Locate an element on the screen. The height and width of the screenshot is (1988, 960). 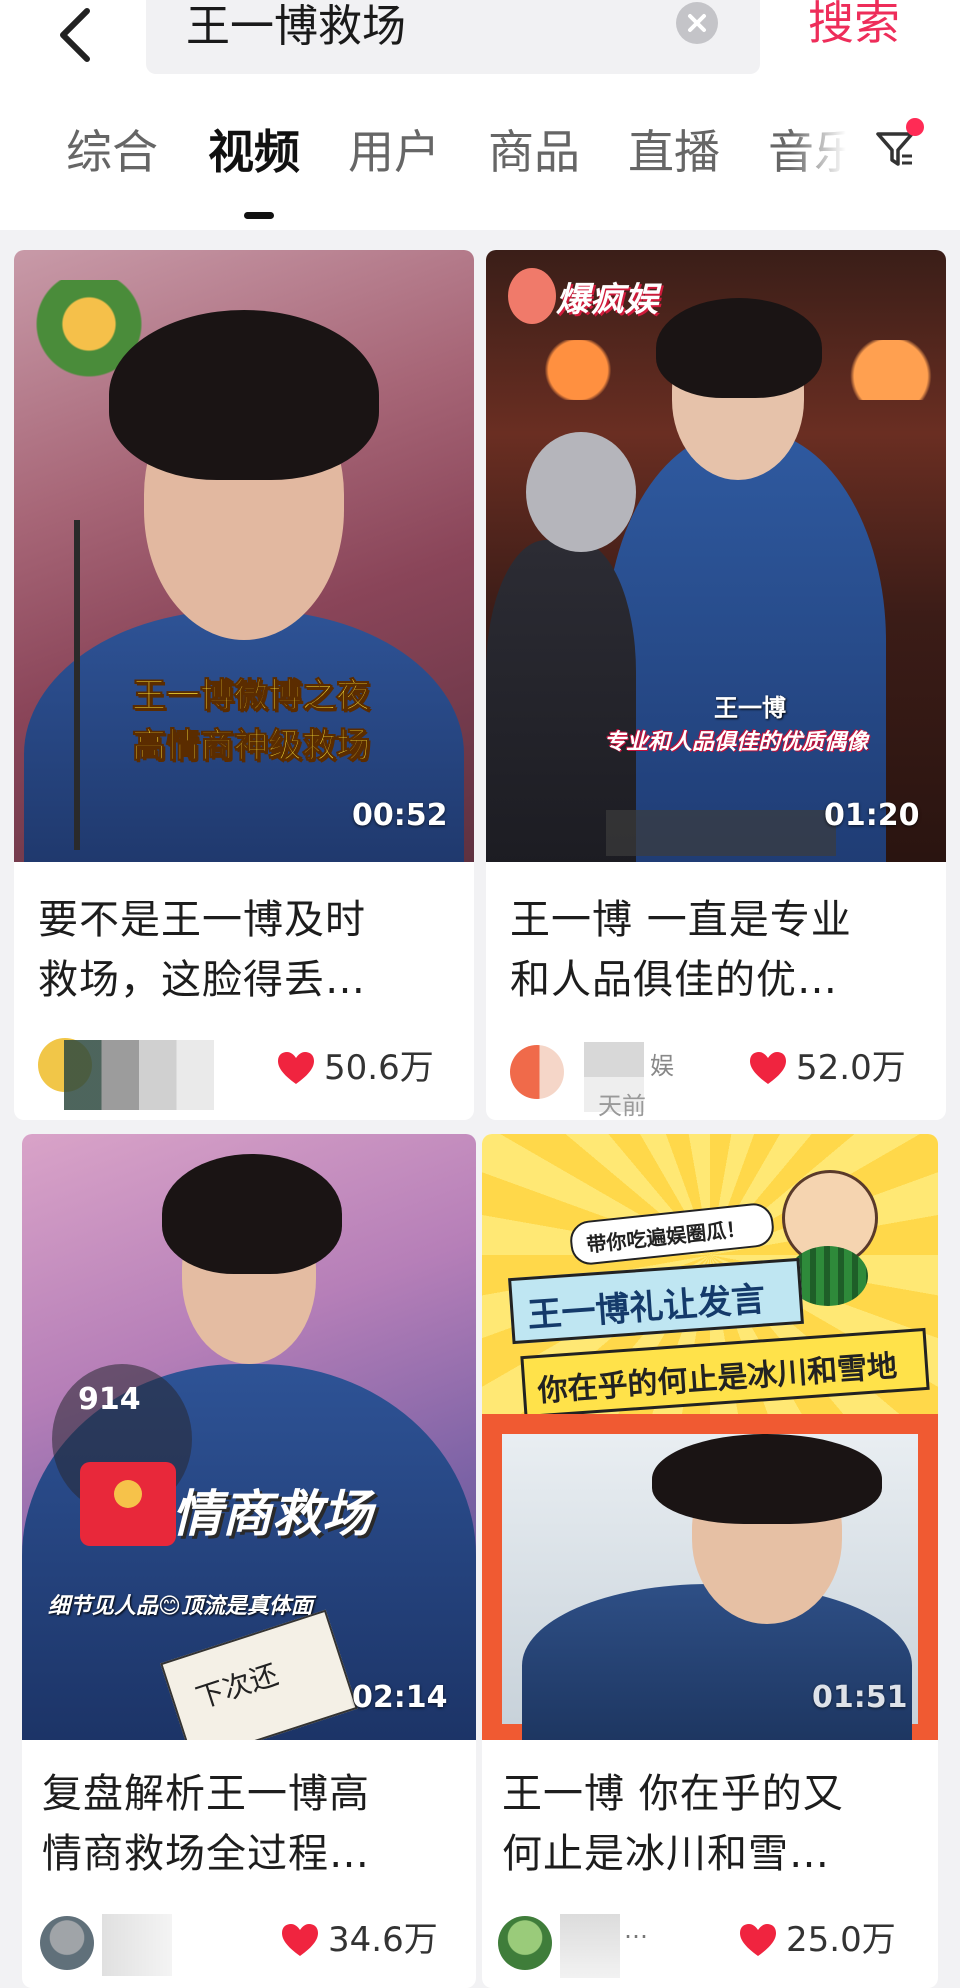
video-thumbnail: 914 情商救场 细节见人品😊顶流是真体面 下次还 02:14 is located at coordinates (249, 1437).